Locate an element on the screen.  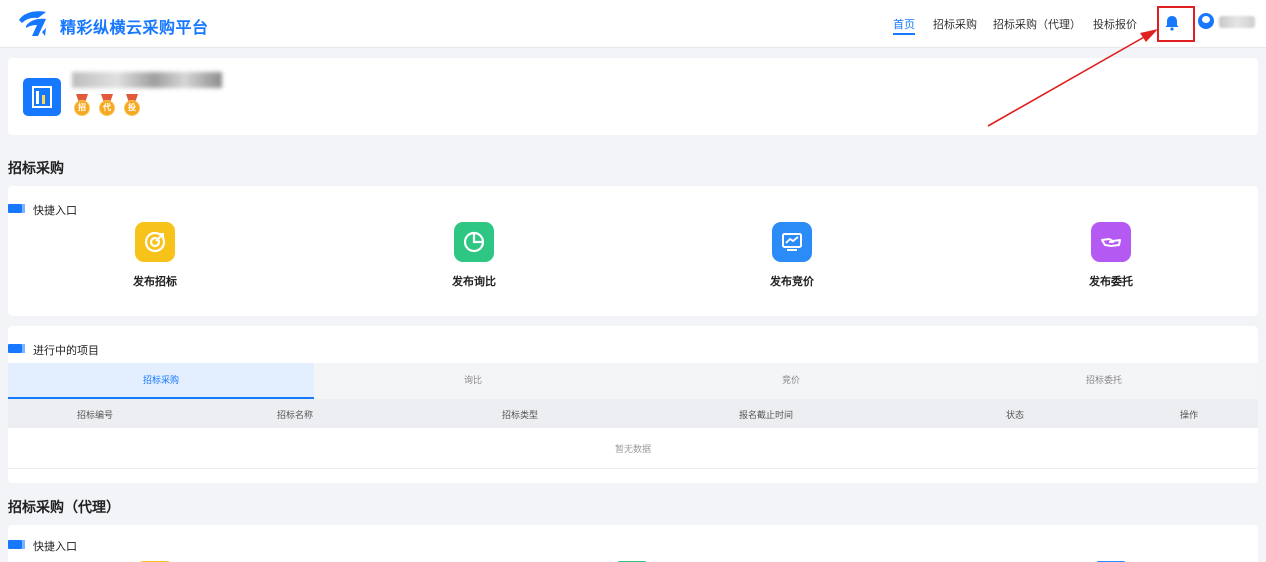
nav-bid-quote: 投标报价 is located at coordinates (1115, 24).